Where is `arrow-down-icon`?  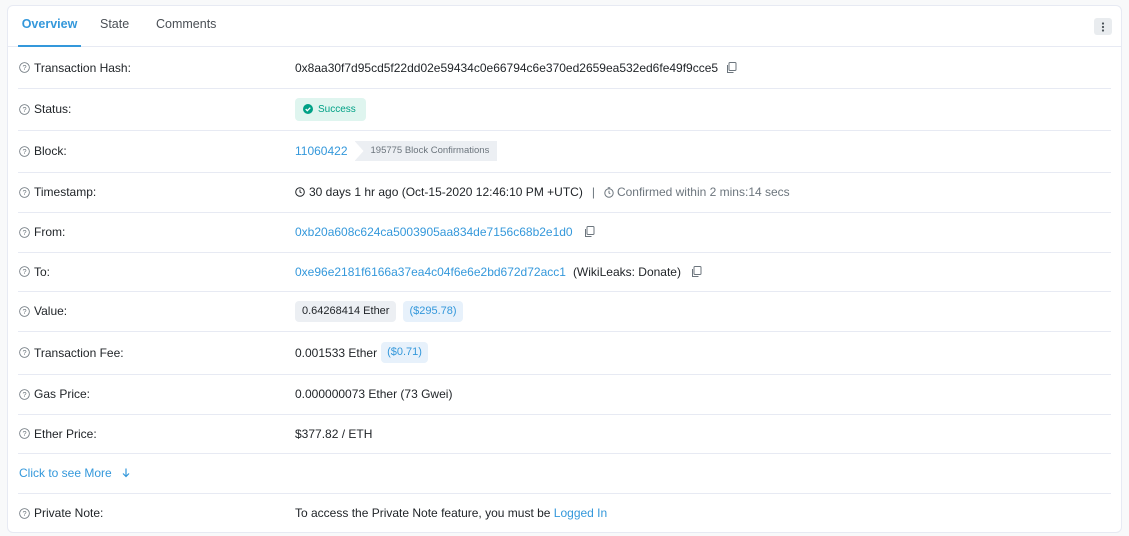
arrow-down-icon is located at coordinates (126, 473).